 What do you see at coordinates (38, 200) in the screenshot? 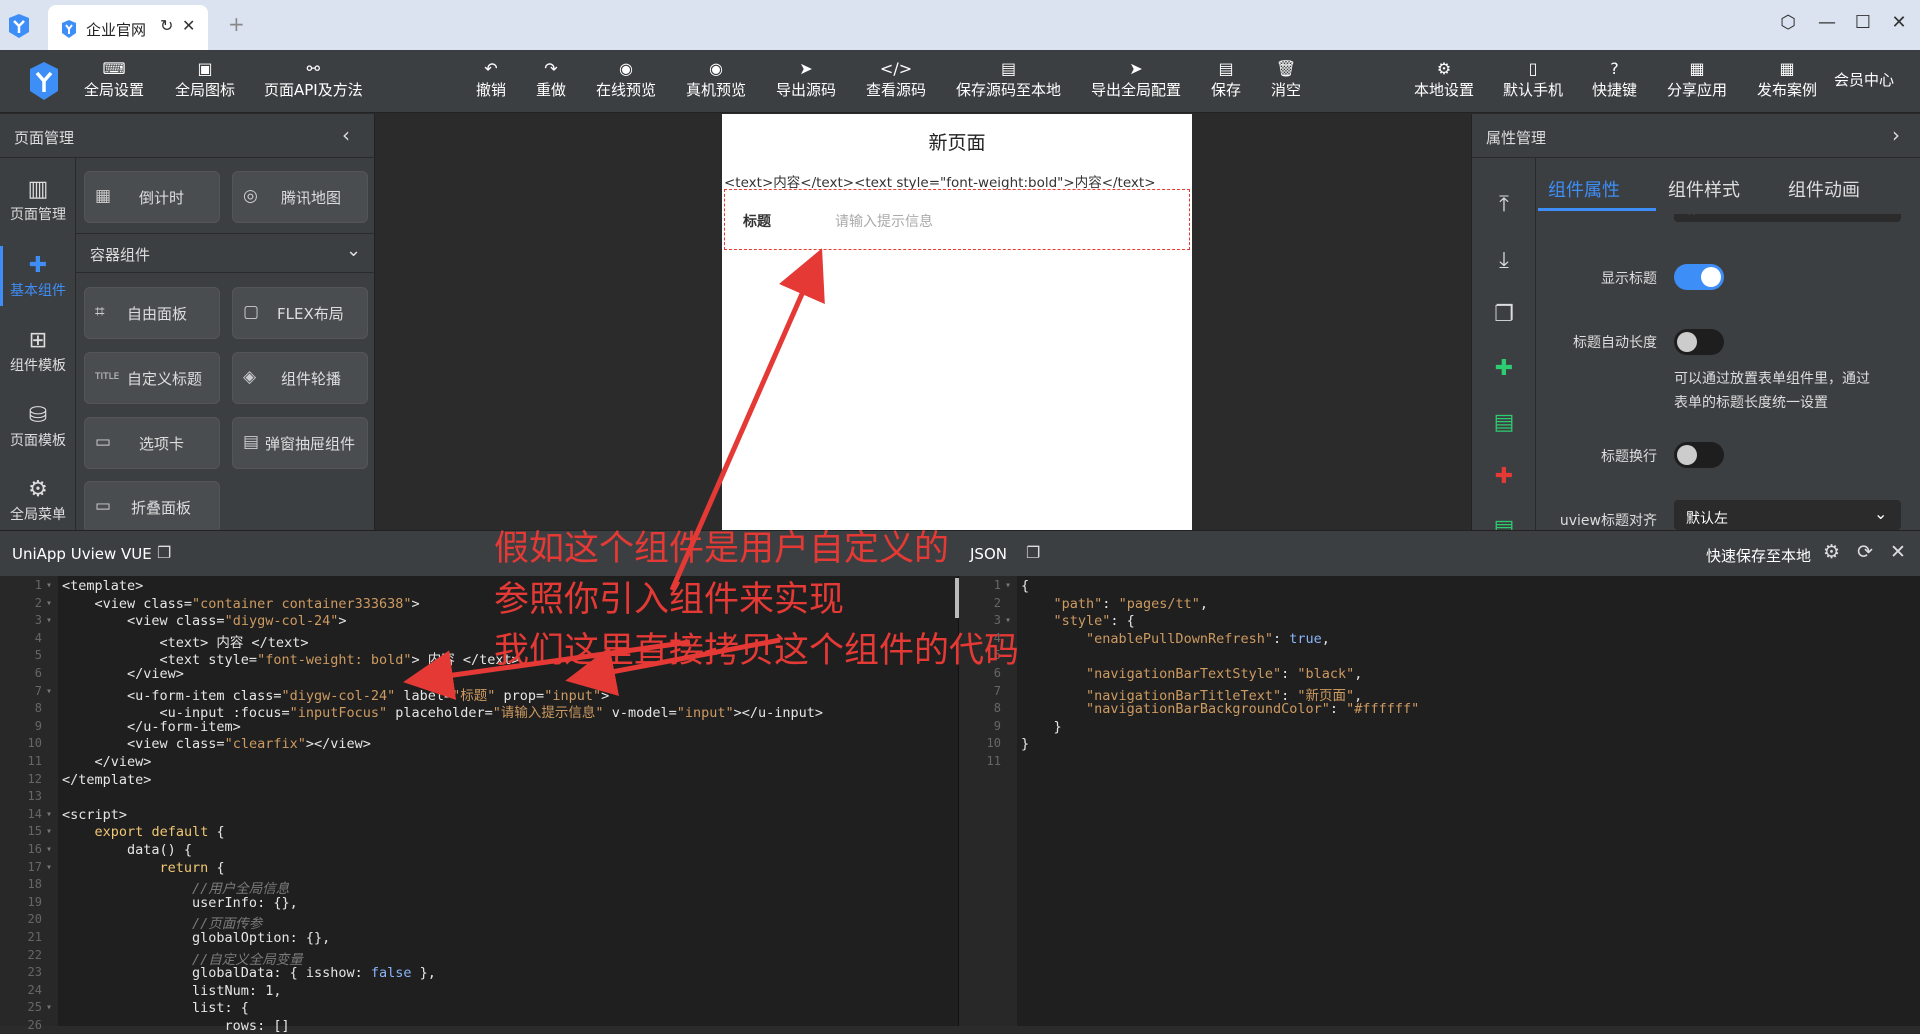
I see `rail-page-management: ▥ 页面管理` at bounding box center [38, 200].